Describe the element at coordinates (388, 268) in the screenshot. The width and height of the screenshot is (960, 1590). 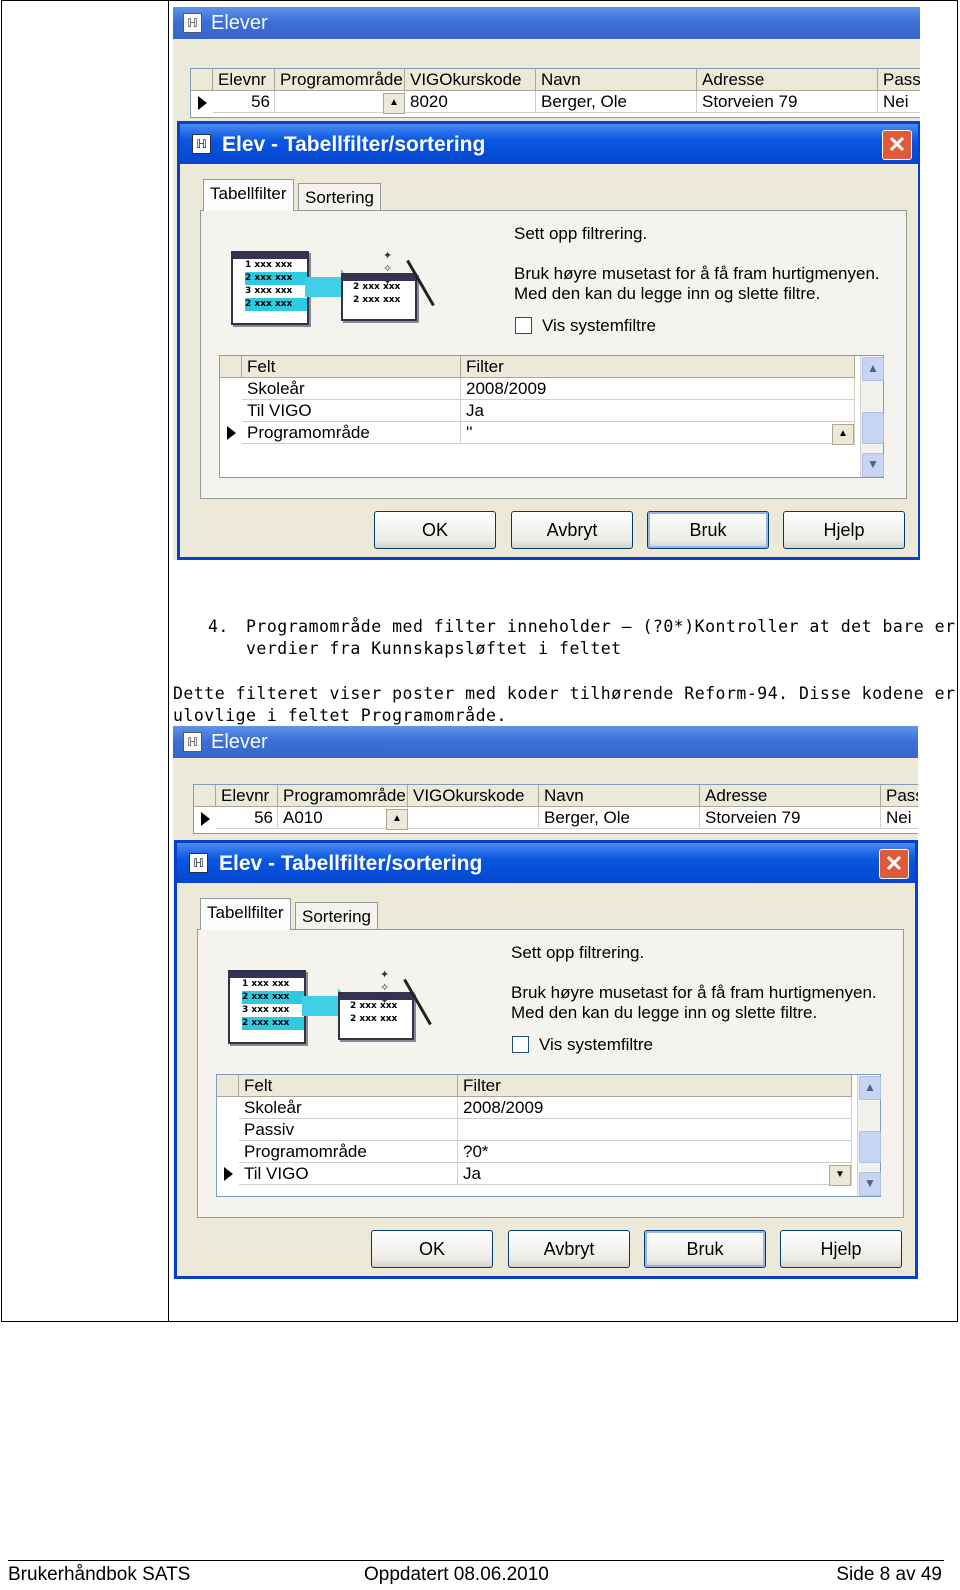
I see `sparkle-icon: ✦ ✧ ✦` at that location.